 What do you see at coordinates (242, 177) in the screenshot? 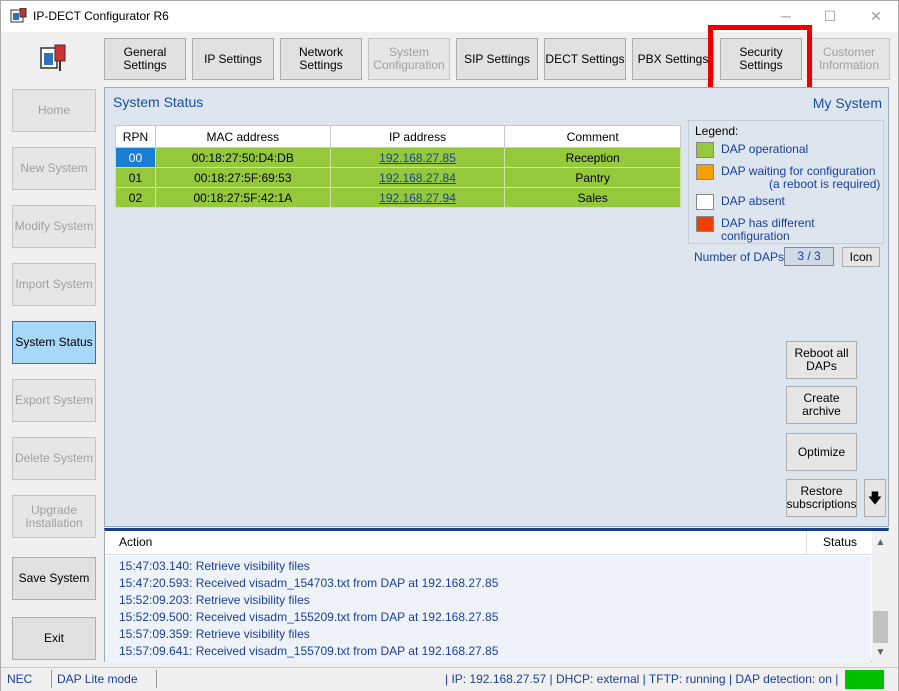
I see `cell-mac: 00:18:27:5F:69:53` at bounding box center [242, 177].